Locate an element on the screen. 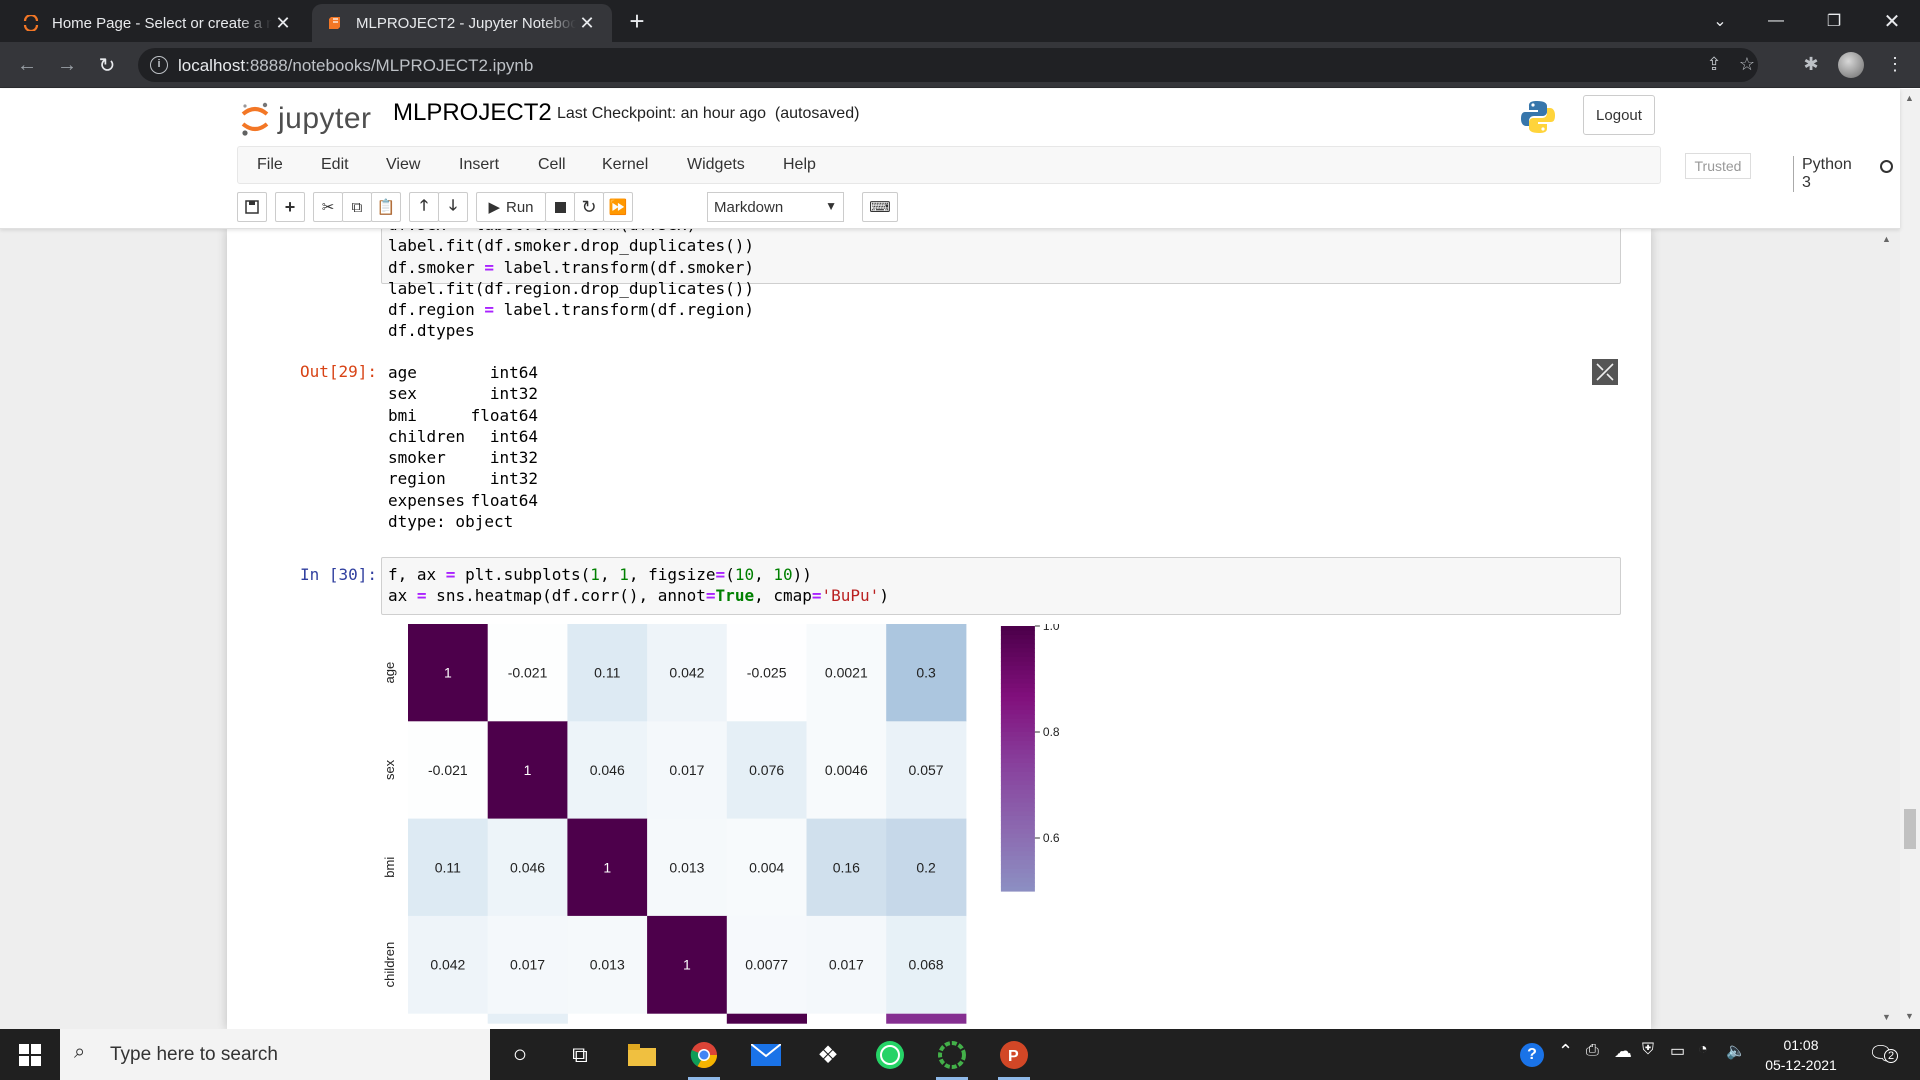 The height and width of the screenshot is (1080, 1920). arrow-down-icon: 🡓 is located at coordinates (453, 205).